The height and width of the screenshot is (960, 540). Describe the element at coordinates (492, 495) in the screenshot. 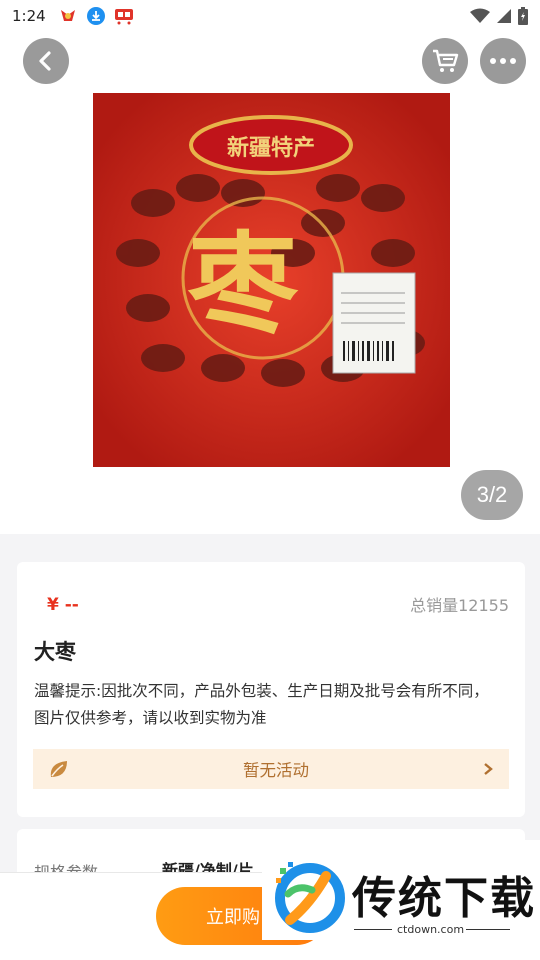

I see `page-indicator: 3/2` at that location.